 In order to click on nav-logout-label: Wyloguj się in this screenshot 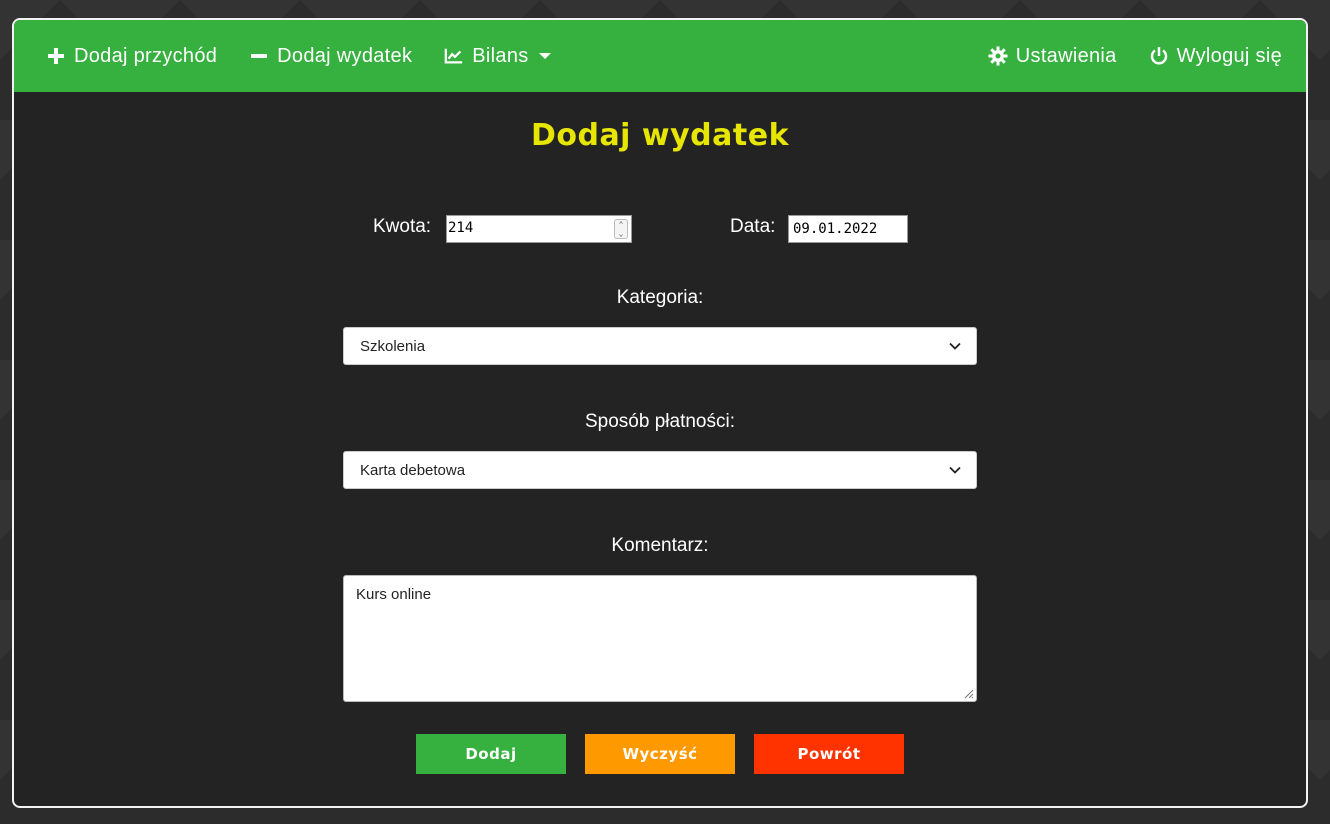, I will do `click(1229, 55)`.